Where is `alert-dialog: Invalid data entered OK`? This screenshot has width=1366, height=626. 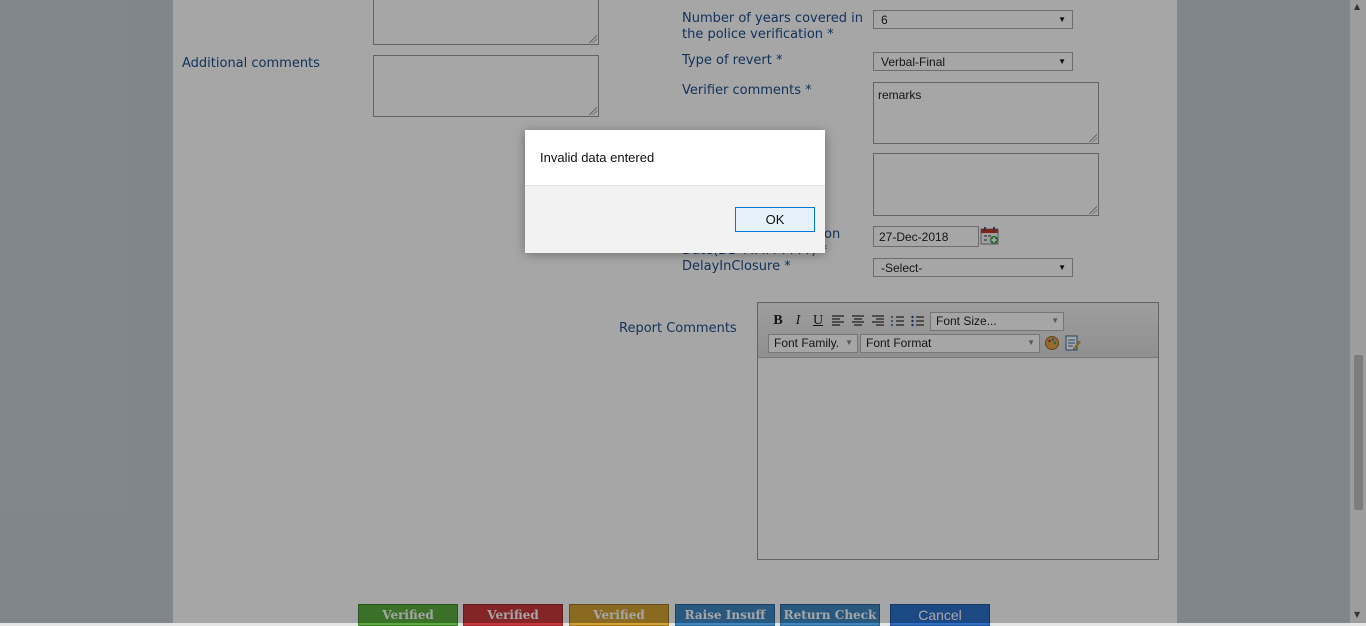 alert-dialog: Invalid data entered OK is located at coordinates (675, 191).